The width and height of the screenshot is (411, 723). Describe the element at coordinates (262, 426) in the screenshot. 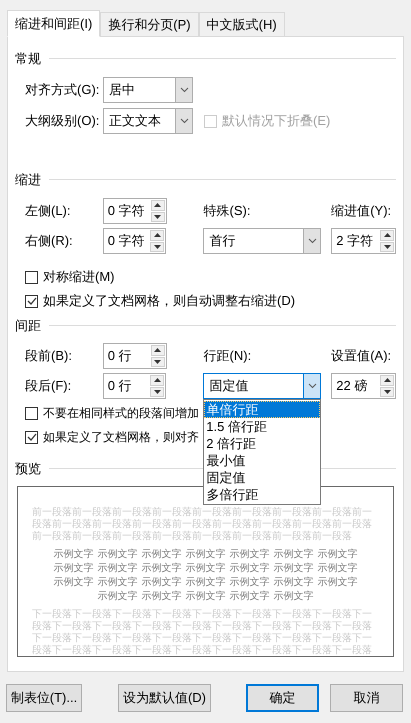

I see `dropdown-option: 1.5 倍行距` at that location.